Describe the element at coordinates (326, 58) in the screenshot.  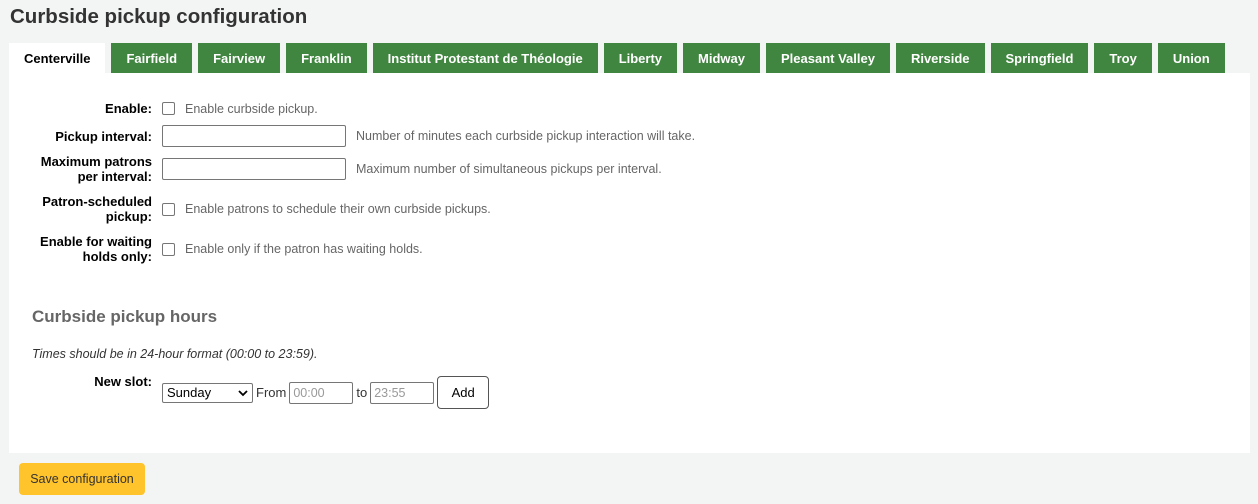
I see `tab-franklin: Franklin` at that location.